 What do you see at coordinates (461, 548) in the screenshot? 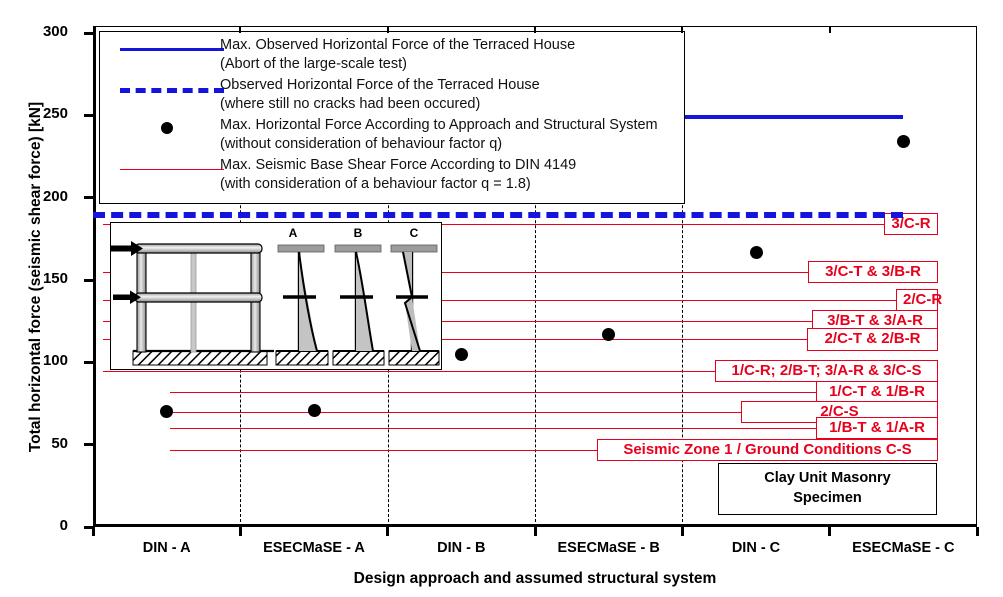
I see `x-axis-label-din-b: DIN - B` at bounding box center [461, 548].